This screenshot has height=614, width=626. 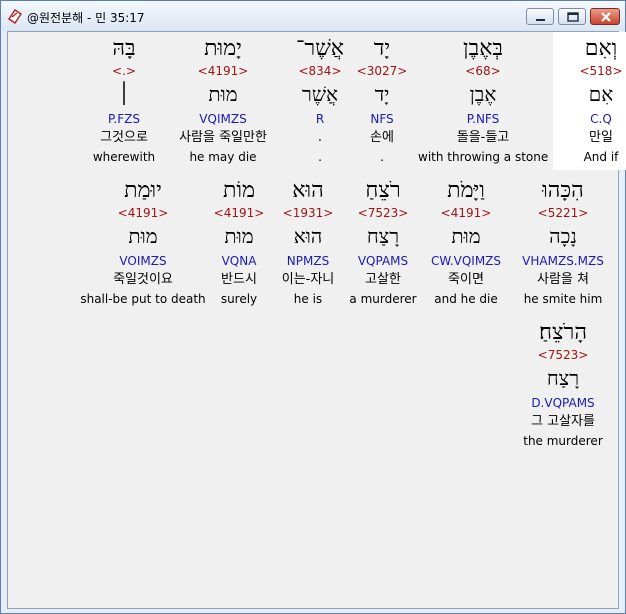 I want to click on hebrew-word: הִכָּהוּ, so click(x=563, y=190).